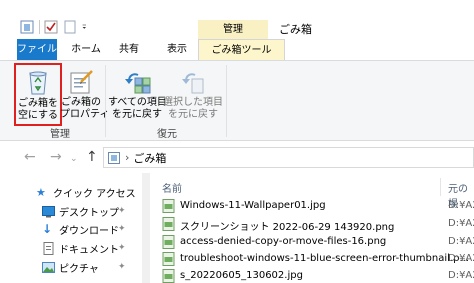 The height and width of the screenshot is (283, 474). I want to click on address-bar: › ごみ箱, so click(288, 157).